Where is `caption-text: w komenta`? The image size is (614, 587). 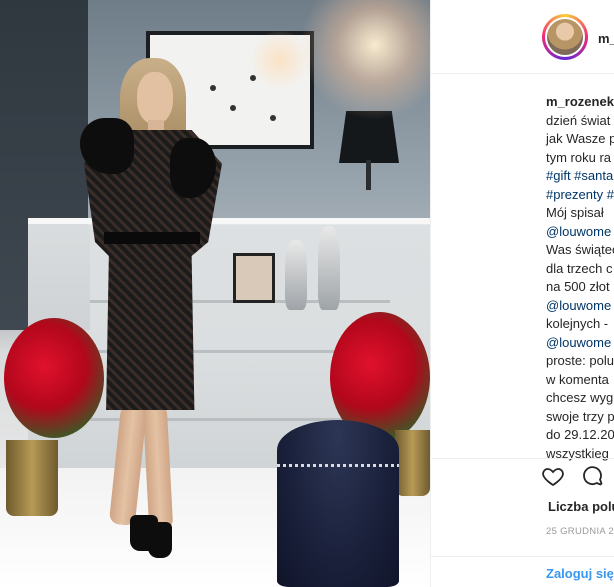
caption-text: w komenta is located at coordinates (577, 379).